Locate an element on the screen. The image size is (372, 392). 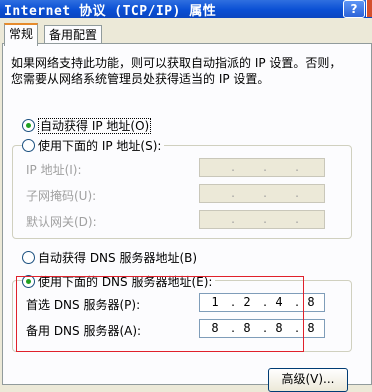
default-gateway-label: 默认网关(D): is located at coordinates (61, 222).